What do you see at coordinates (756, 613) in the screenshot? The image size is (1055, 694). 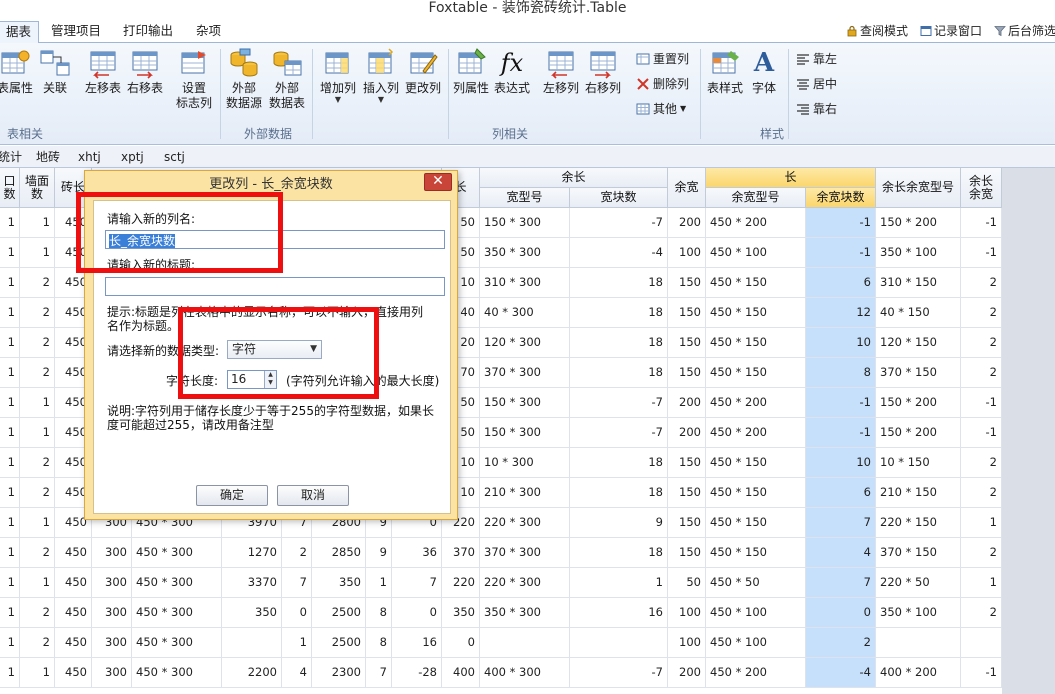 I see `grid-cell: 450 * 100` at bounding box center [756, 613].